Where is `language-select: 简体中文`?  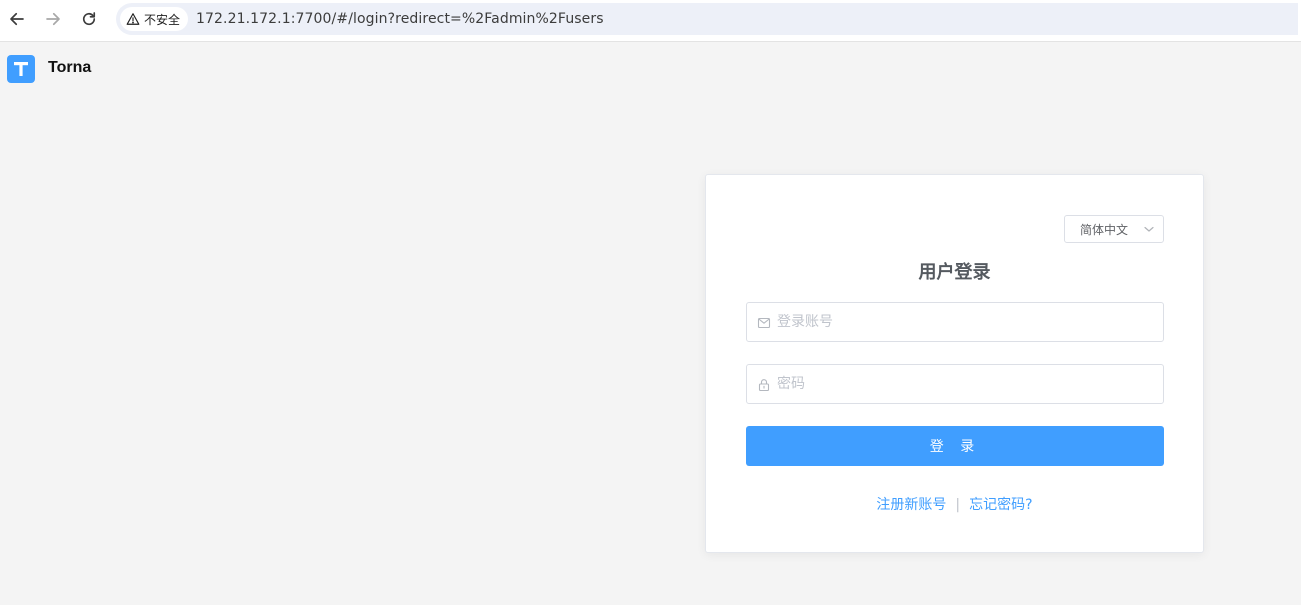 language-select: 简体中文 is located at coordinates (1114, 229).